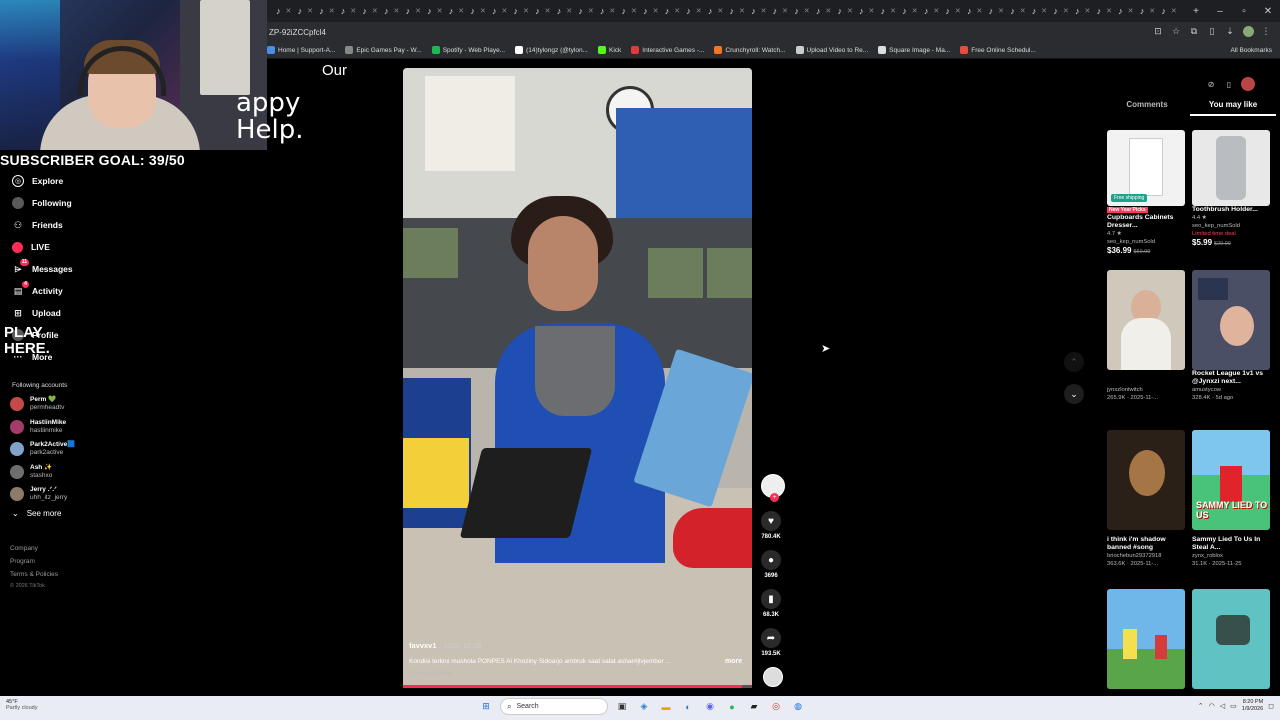 This screenshot has height=720, width=1280. What do you see at coordinates (1220, 11) in the screenshot?
I see `minimize-icon: –` at bounding box center [1220, 11].